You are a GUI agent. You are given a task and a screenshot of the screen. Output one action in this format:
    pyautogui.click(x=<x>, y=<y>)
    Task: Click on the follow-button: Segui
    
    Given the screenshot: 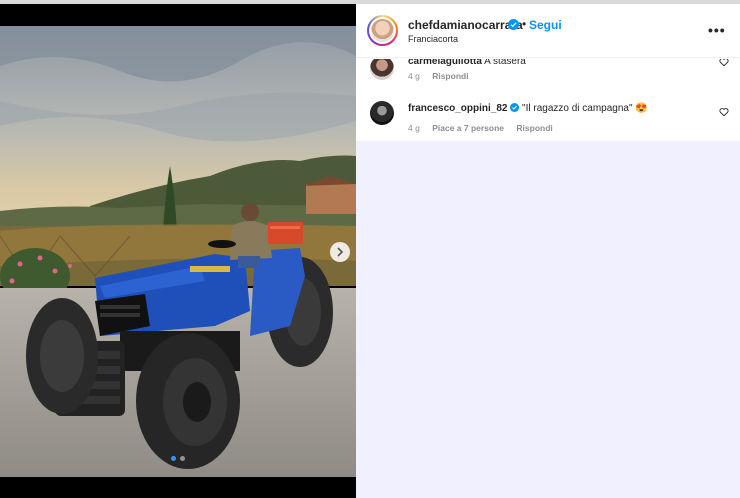 What is the action you would take?
    pyautogui.click(x=545, y=25)
    